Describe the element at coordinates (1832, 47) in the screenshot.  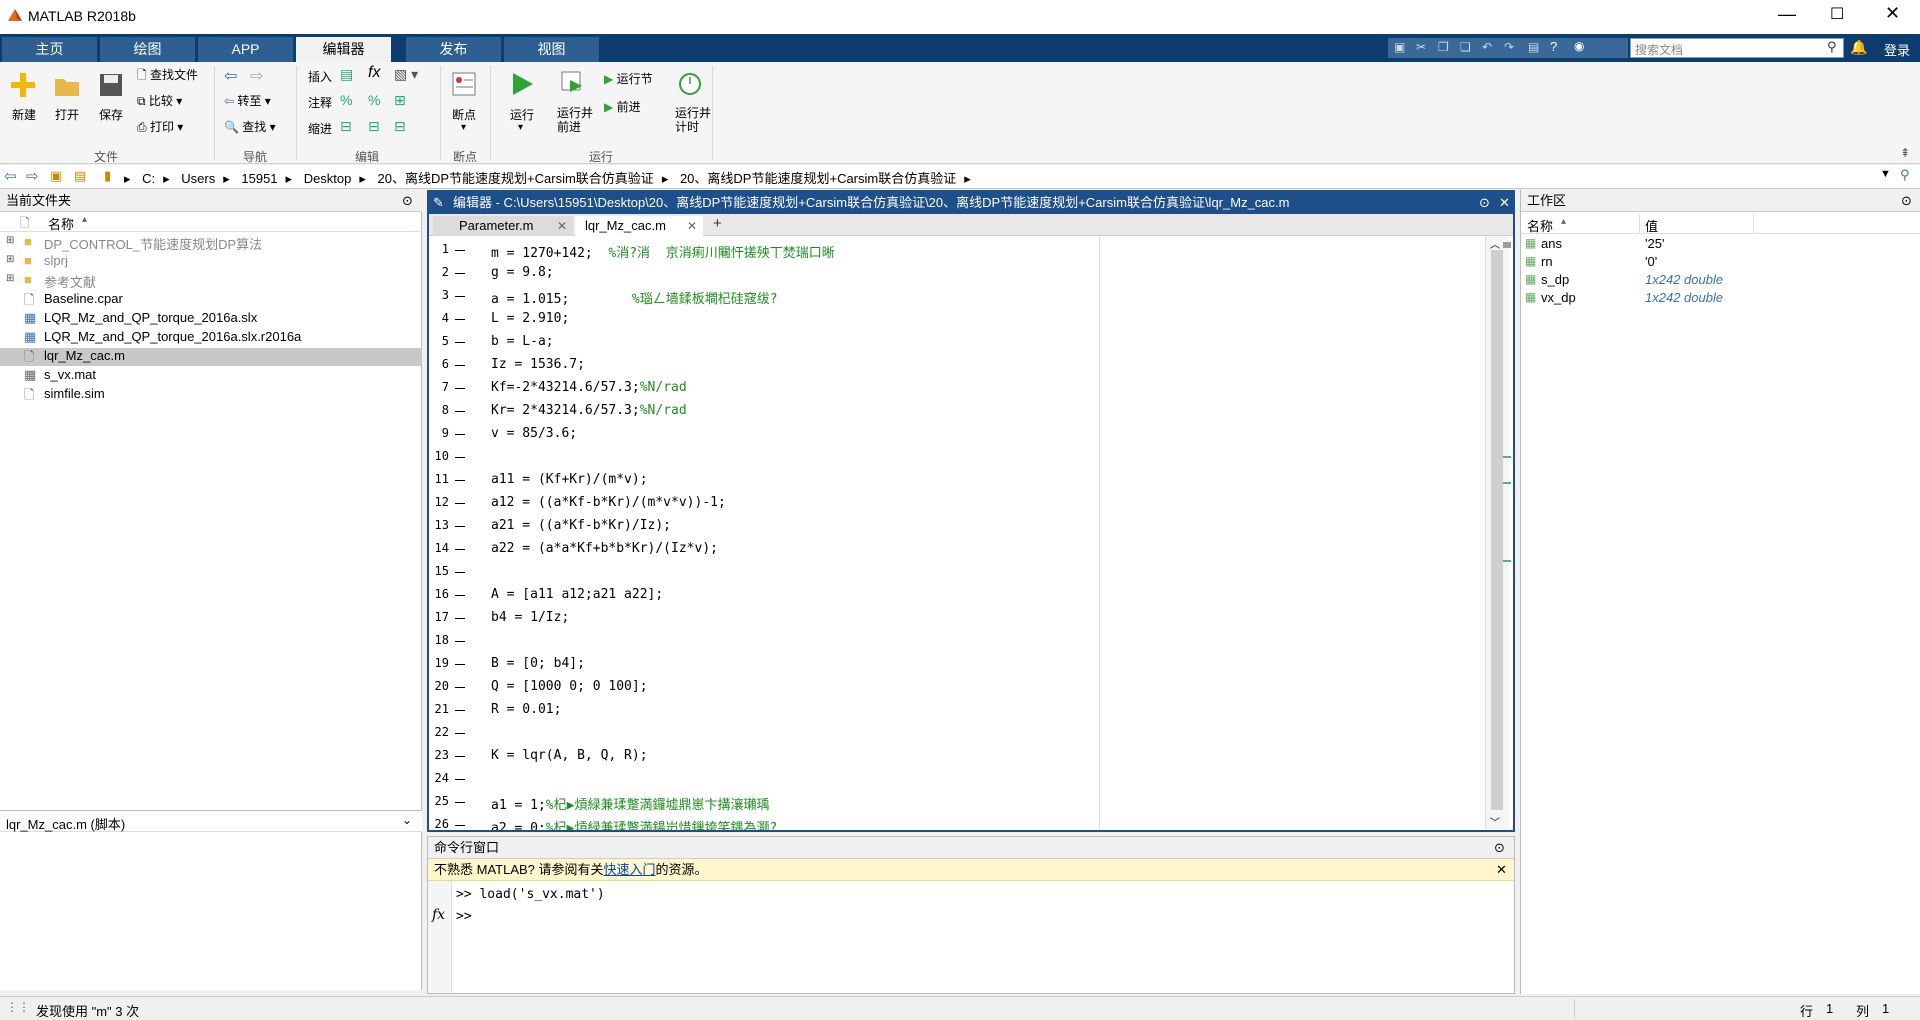
I see `search-icon: ⚲` at that location.